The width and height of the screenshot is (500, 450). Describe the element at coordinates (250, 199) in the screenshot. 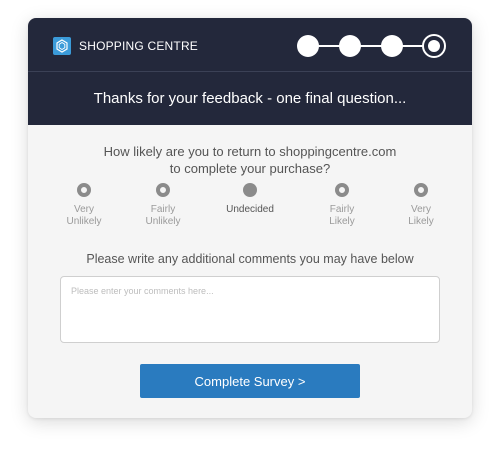

I see `option-undecided: Undecided` at that location.